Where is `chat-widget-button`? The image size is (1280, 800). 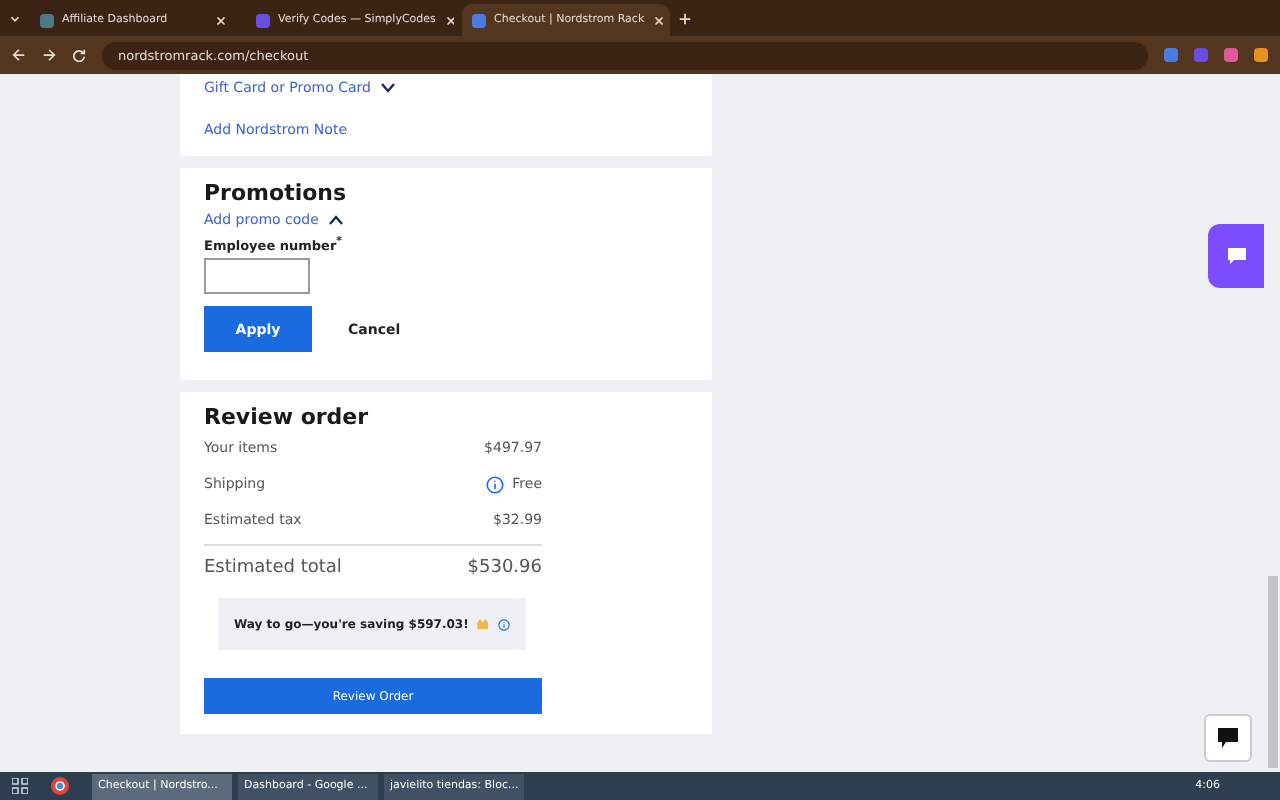 chat-widget-button is located at coordinates (1236, 256).